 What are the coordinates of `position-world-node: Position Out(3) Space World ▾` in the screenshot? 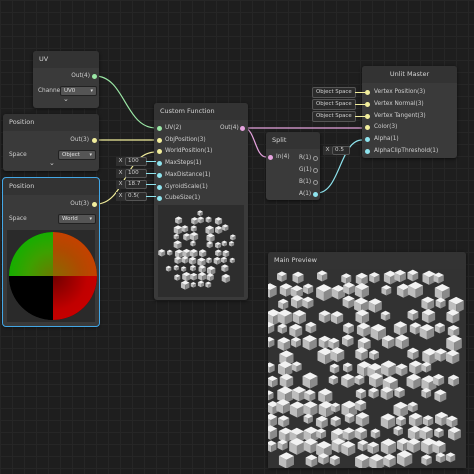 It's located at (51, 252).